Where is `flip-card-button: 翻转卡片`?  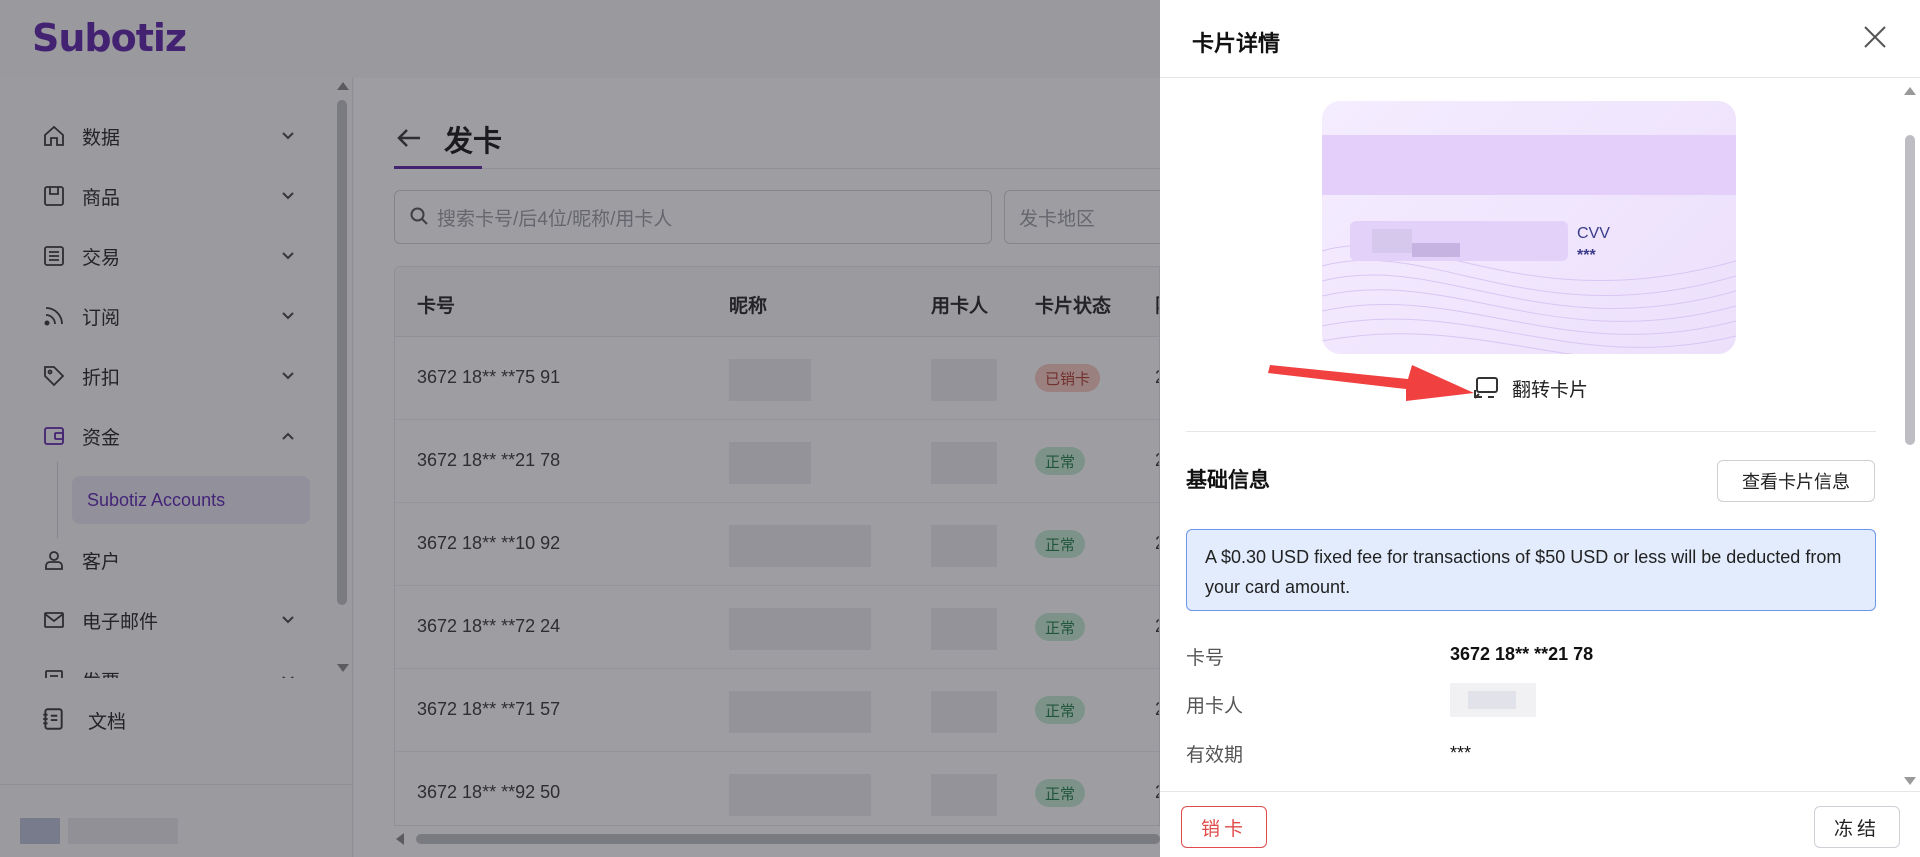
flip-card-button: 翻转卡片 is located at coordinates (1530, 388).